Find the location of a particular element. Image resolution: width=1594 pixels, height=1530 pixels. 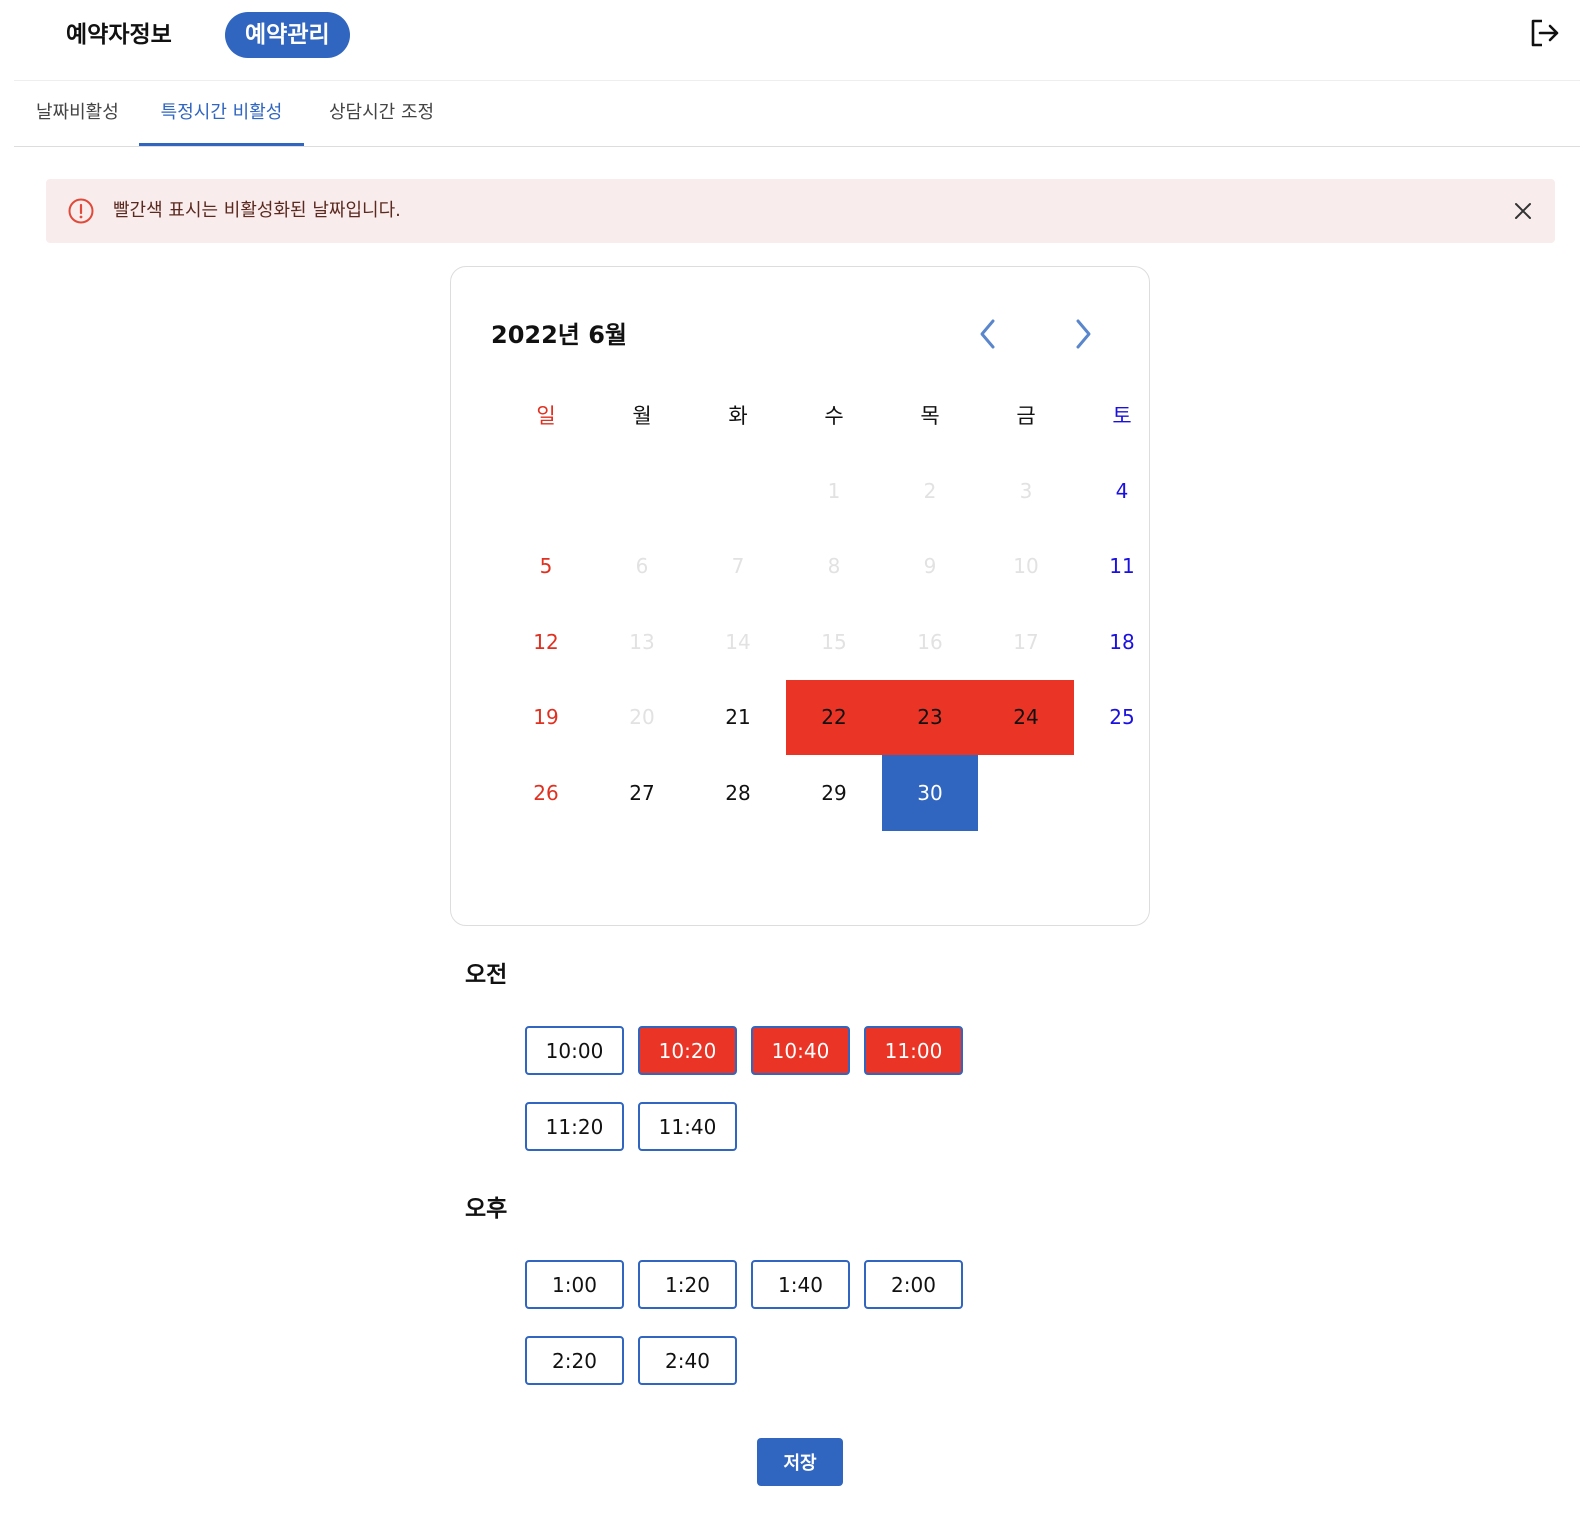

calendar-day: 1 is located at coordinates (834, 490).